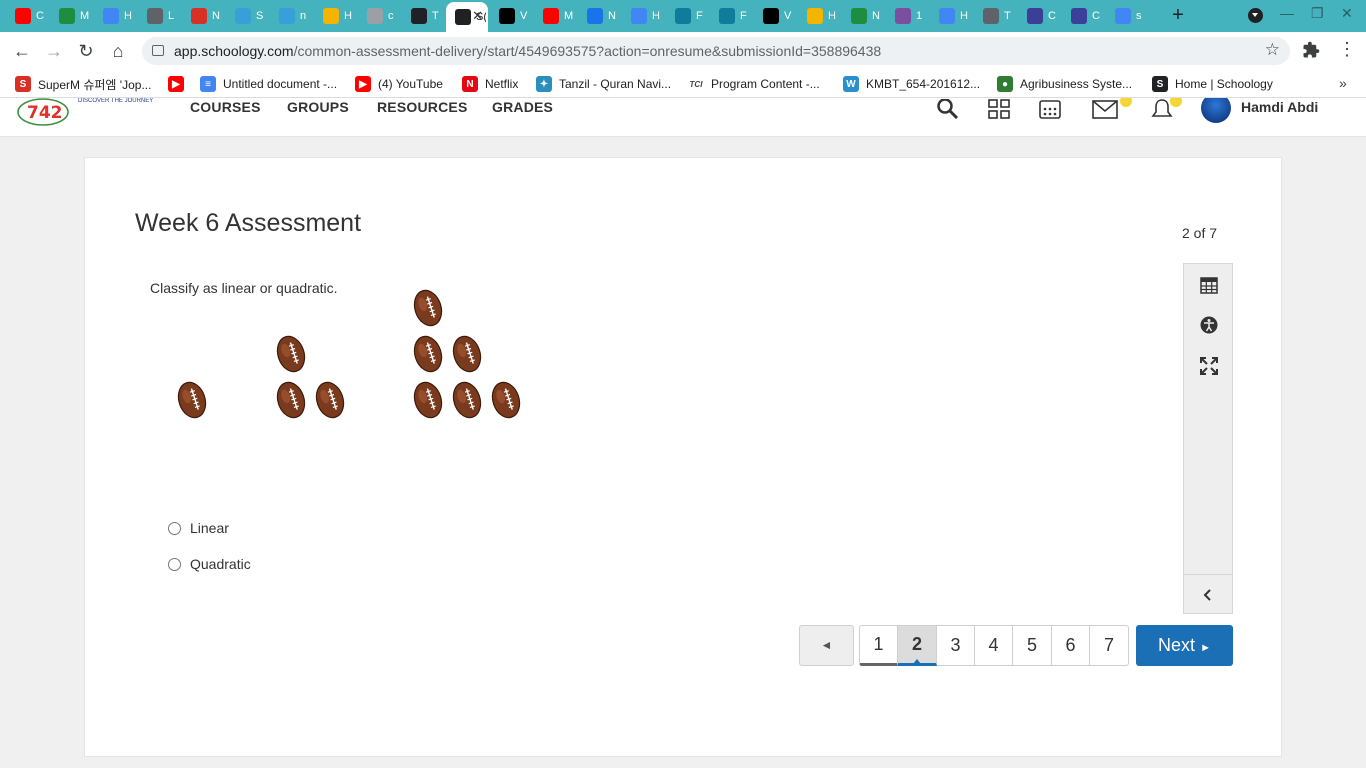 The width and height of the screenshot is (1366, 768). What do you see at coordinates (551, 16) in the screenshot?
I see `youtube-icon` at bounding box center [551, 16].